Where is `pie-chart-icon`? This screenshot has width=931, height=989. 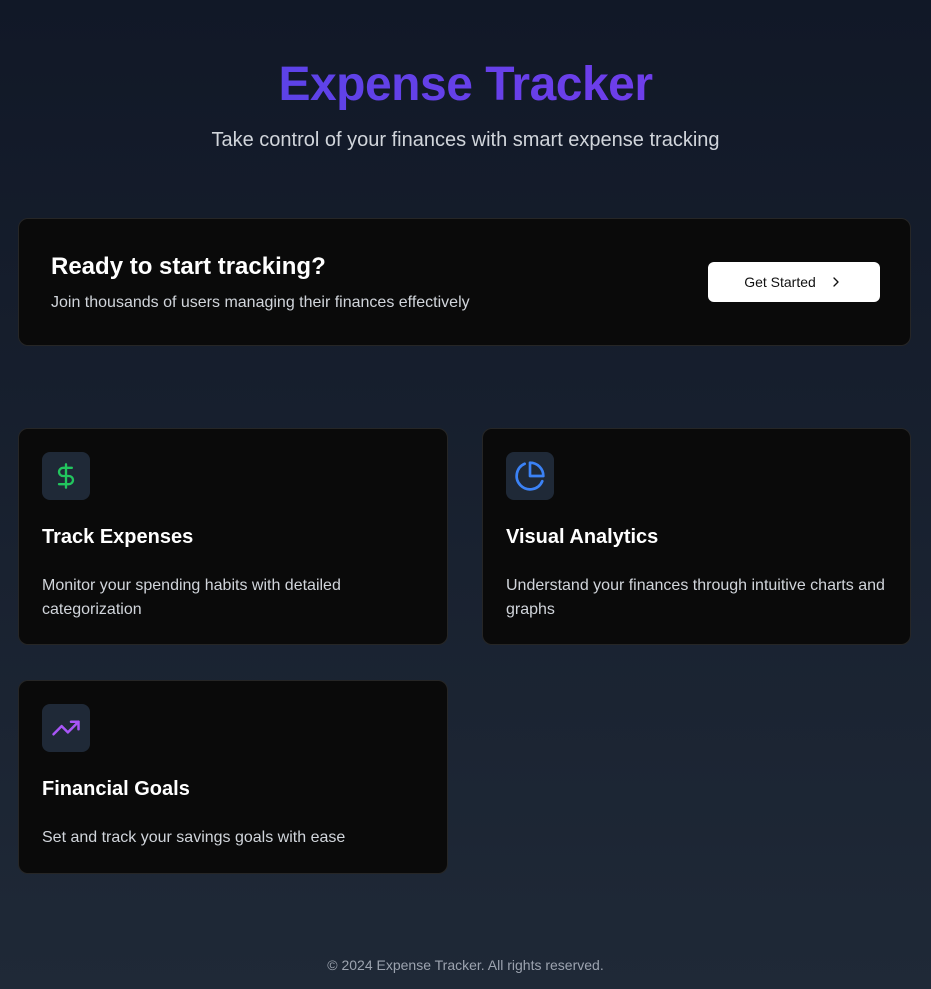
pie-chart-icon is located at coordinates (530, 476).